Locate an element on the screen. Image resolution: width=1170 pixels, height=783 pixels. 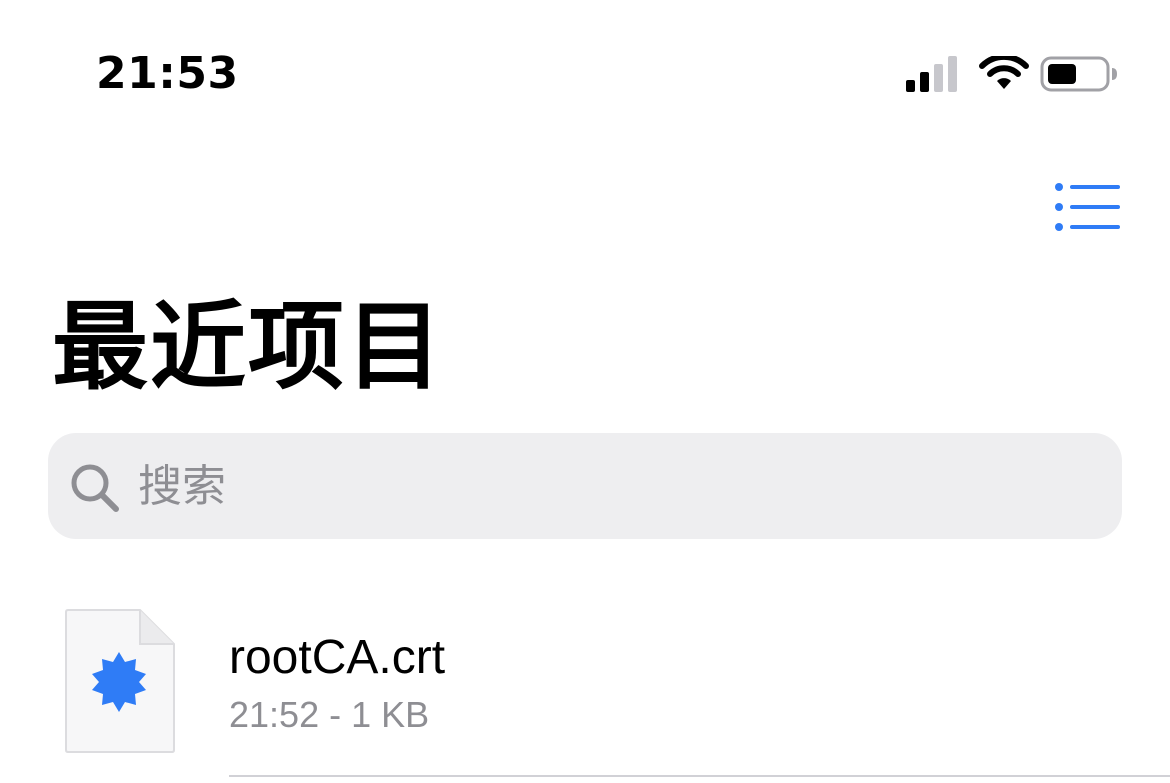
file-name: rootCA.crt is located at coordinates (337, 657).